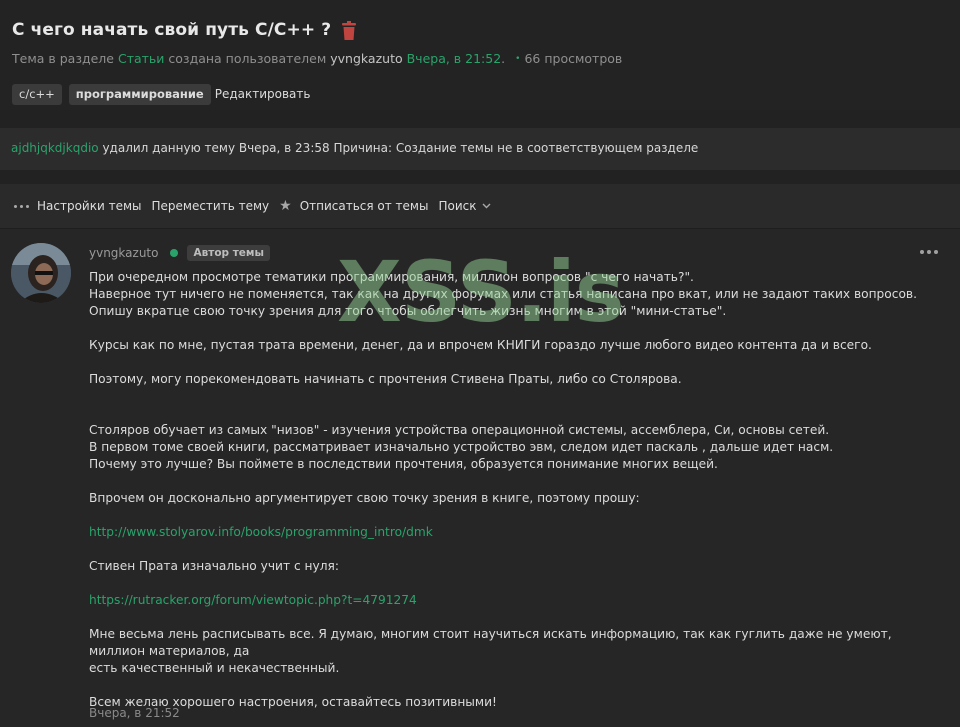 The height and width of the screenshot is (727, 960). I want to click on search-dropdown: Поиск, so click(464, 206).